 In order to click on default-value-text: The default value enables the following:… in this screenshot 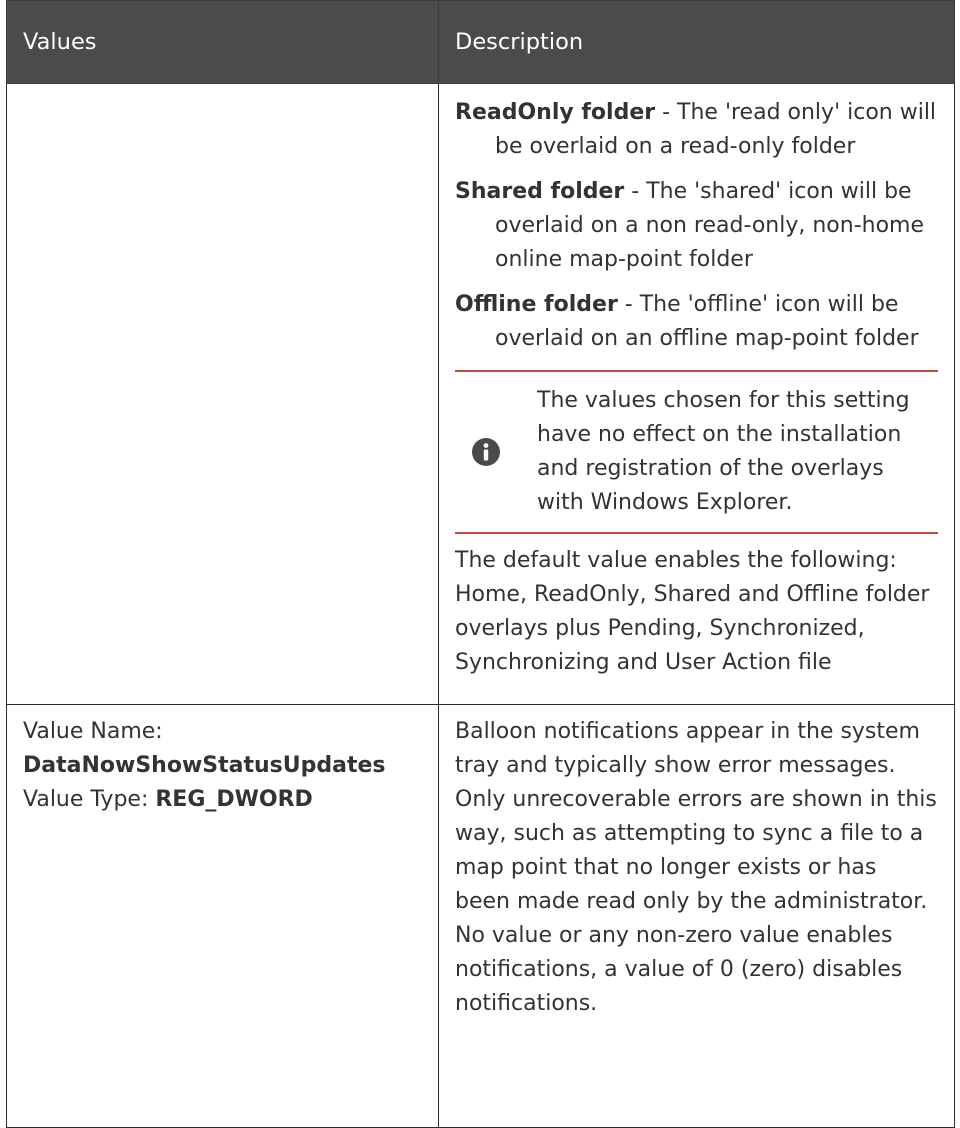, I will do `click(692, 611)`.